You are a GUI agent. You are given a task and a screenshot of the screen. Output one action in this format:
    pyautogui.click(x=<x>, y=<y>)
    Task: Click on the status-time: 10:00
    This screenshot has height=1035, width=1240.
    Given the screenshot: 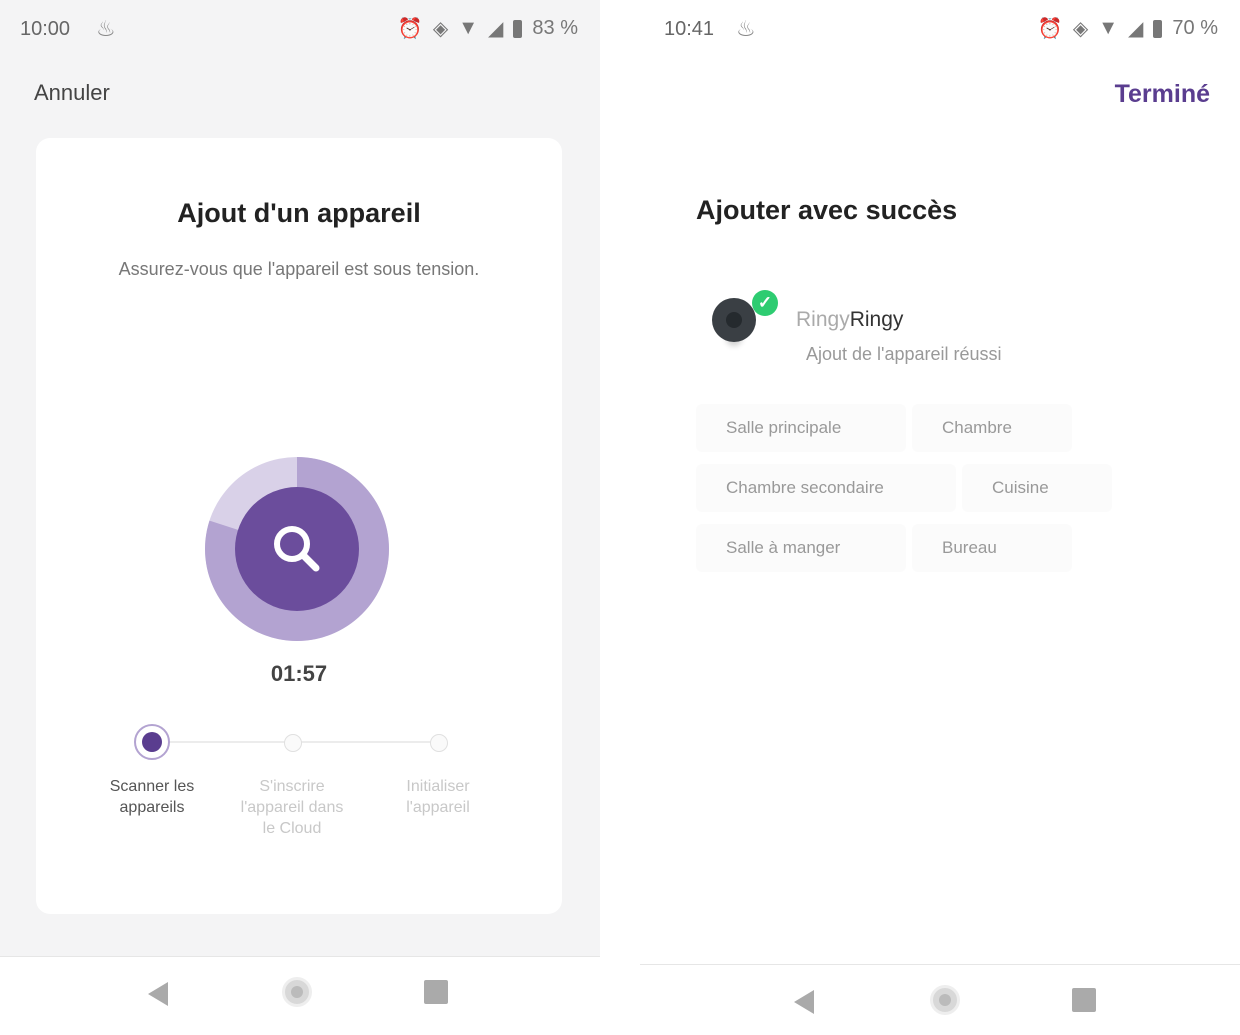 What is the action you would take?
    pyautogui.click(x=45, y=29)
    